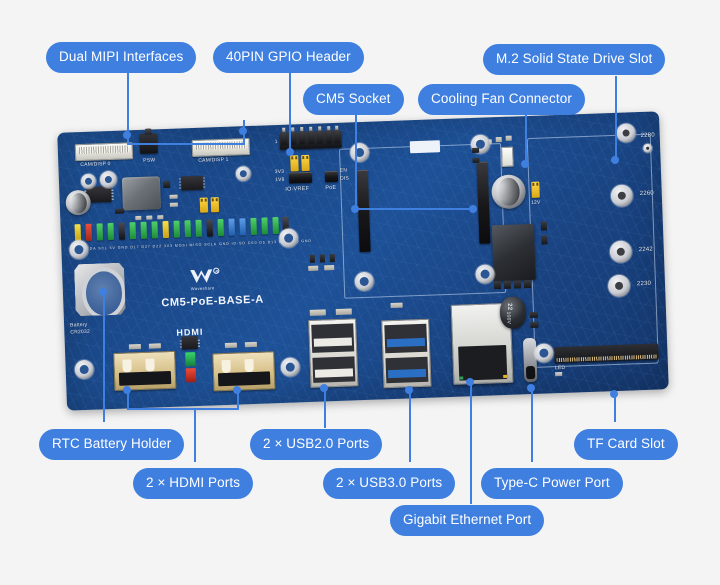 This screenshot has height=585, width=720. Describe the element at coordinates (149, 160) in the screenshot. I see `psw-silk: PSW` at that location.